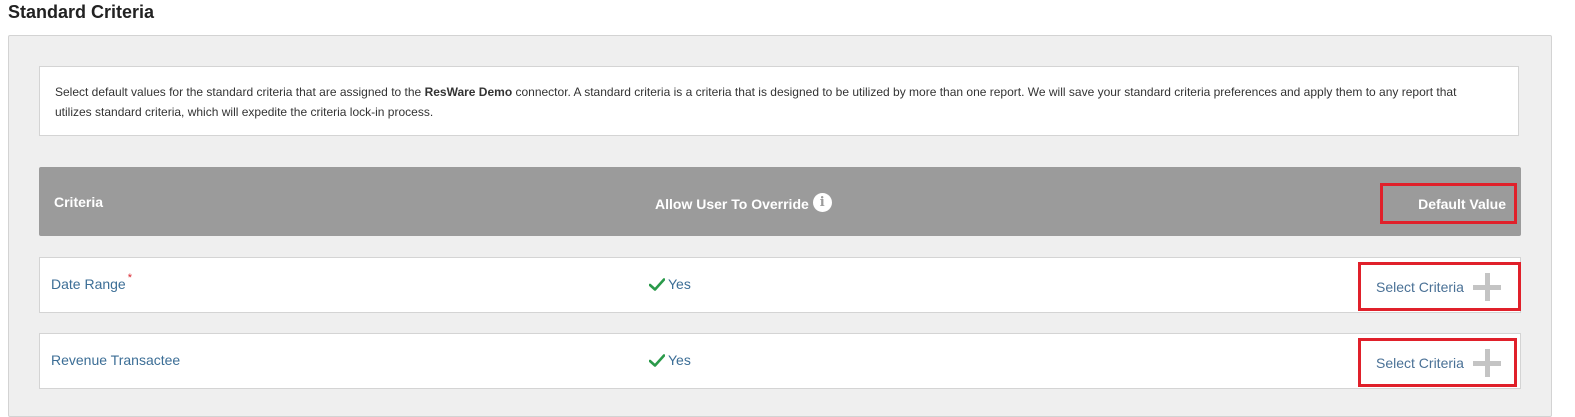 The height and width of the screenshot is (417, 1575). I want to click on page-title: Standard Criteria, so click(81, 12).